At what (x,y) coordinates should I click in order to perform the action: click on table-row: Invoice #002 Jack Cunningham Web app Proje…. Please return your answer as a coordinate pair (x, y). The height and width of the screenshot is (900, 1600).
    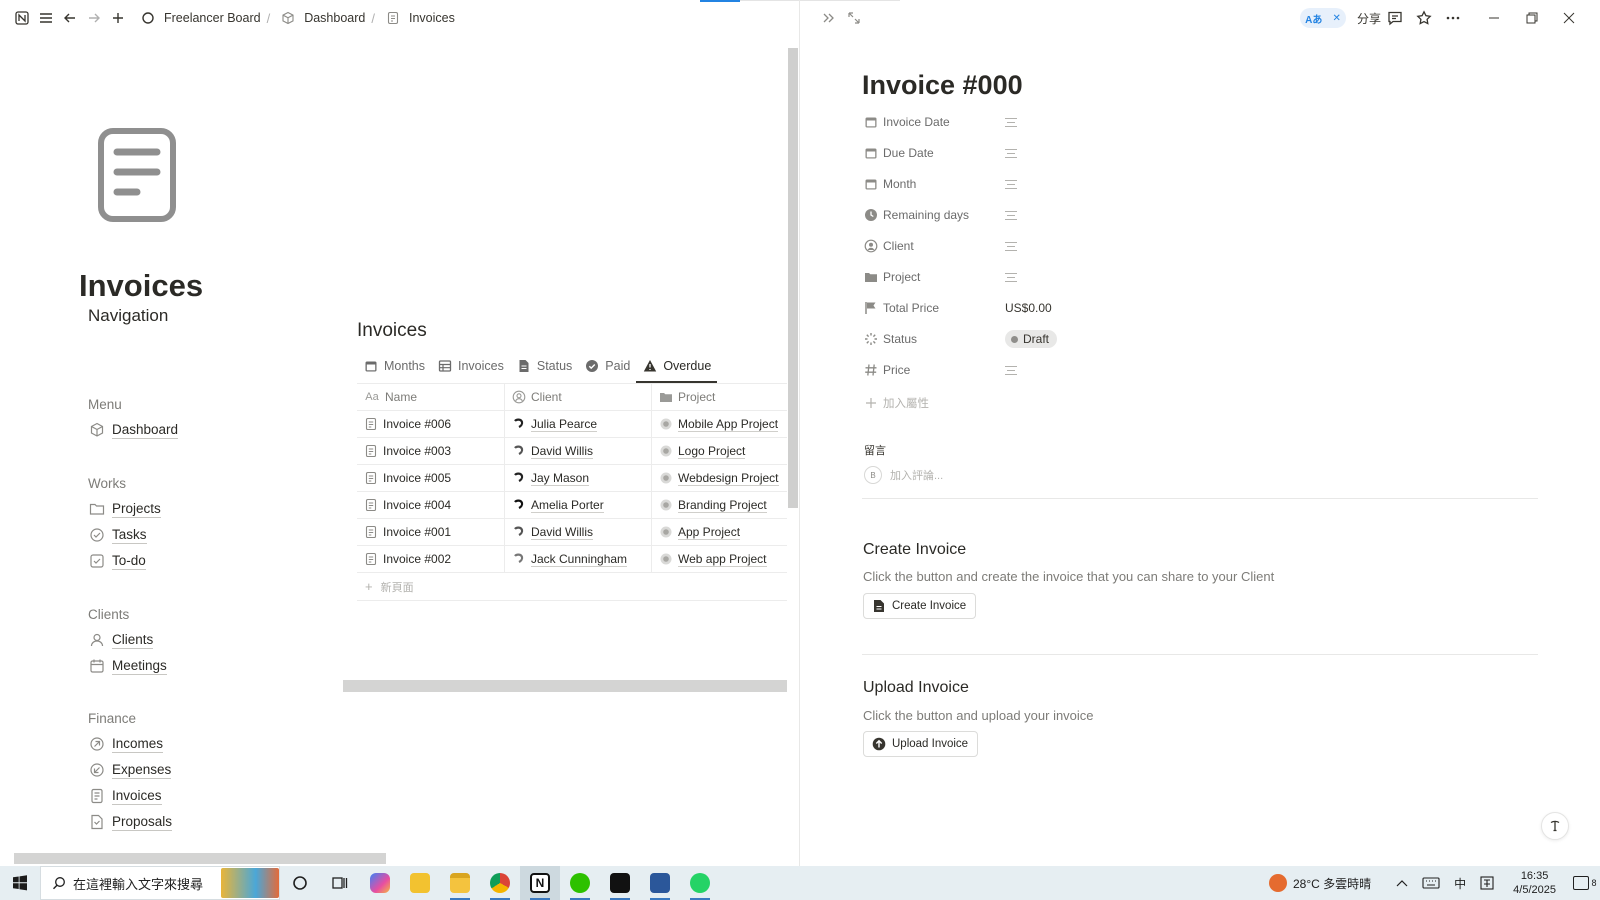
    Looking at the image, I should click on (572, 559).